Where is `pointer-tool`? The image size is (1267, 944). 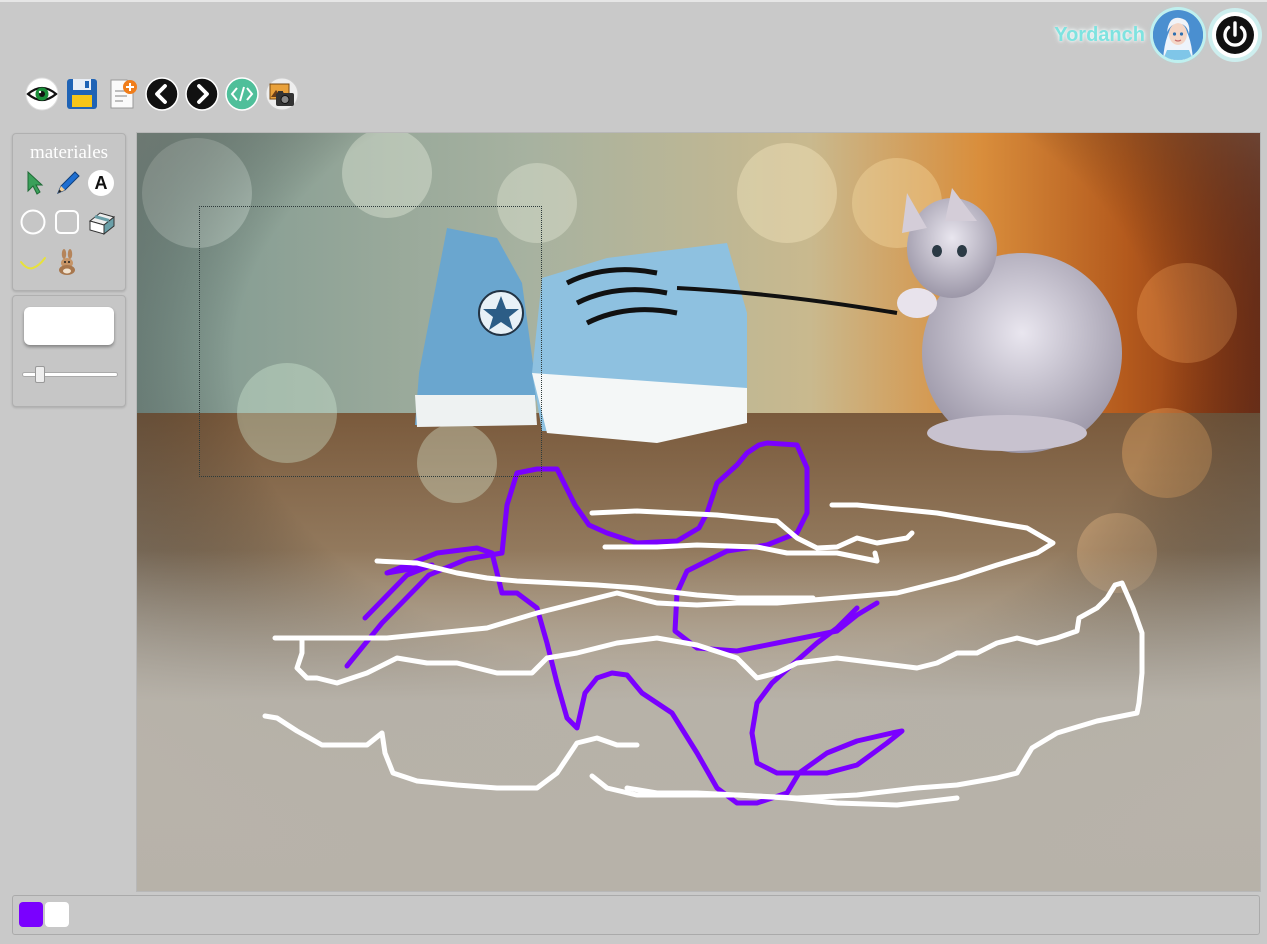
pointer-tool is located at coordinates (34, 183).